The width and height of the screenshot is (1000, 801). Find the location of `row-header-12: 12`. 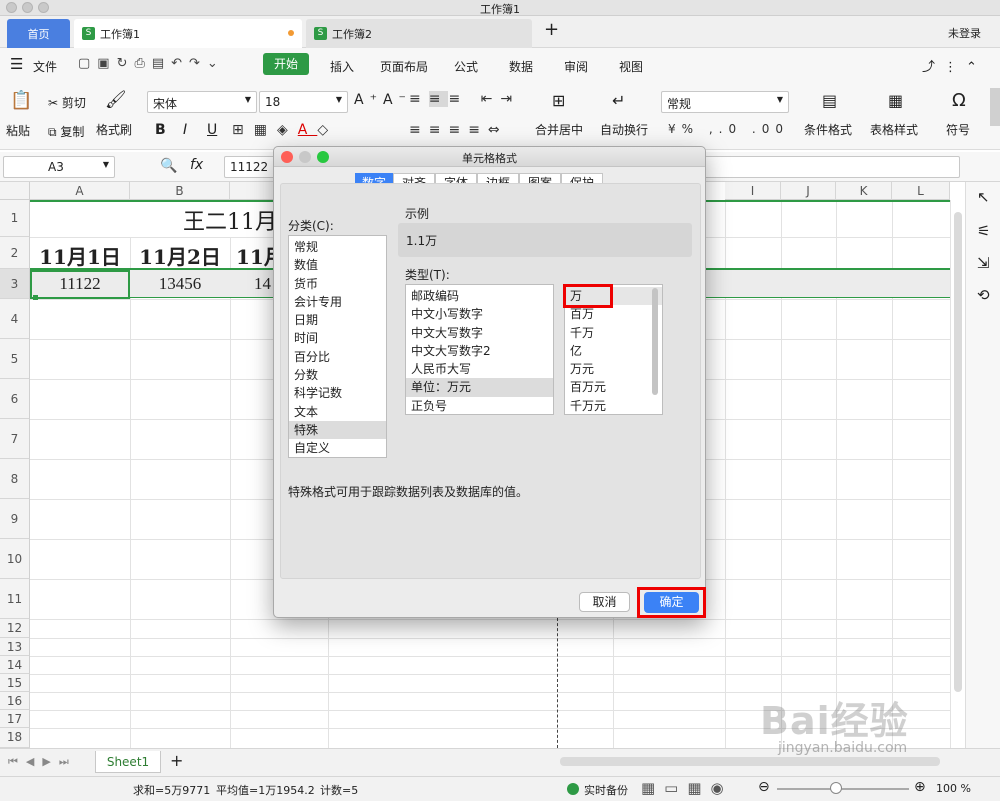

row-header-12: 12 is located at coordinates (15, 628).